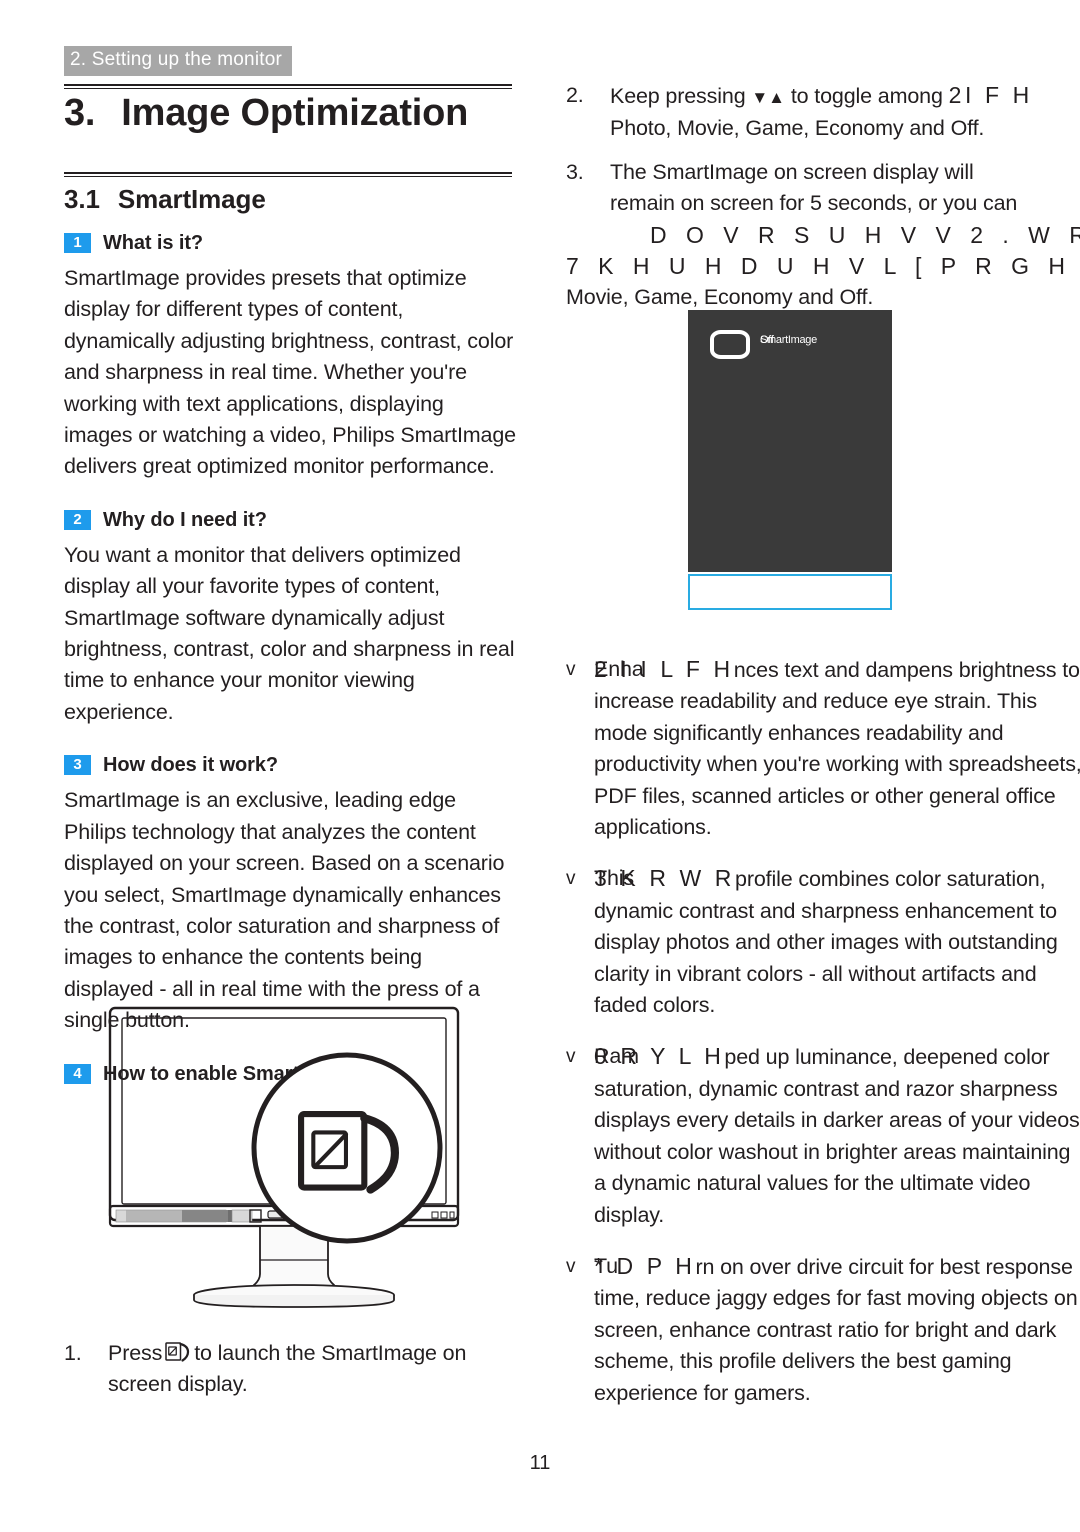  Describe the element at coordinates (614, 878) in the screenshot. I see `bullet-photo-overlap-text: This` at that location.